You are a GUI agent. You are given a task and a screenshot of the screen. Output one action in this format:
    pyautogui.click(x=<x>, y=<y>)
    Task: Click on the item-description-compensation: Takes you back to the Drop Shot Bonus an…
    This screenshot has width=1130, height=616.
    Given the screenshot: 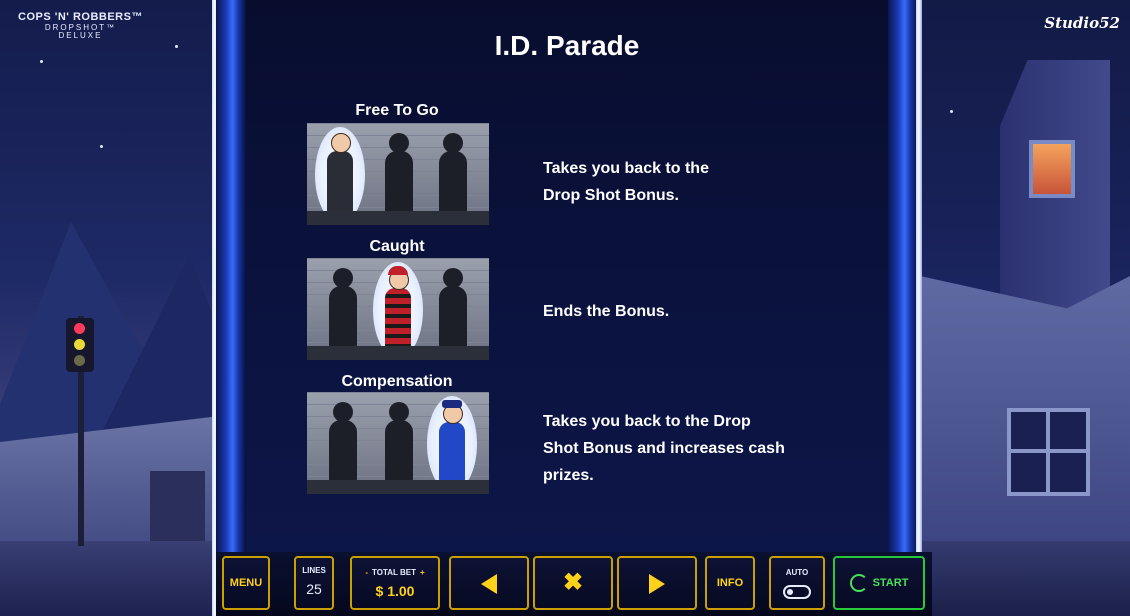 What is the action you would take?
    pyautogui.click(x=664, y=448)
    